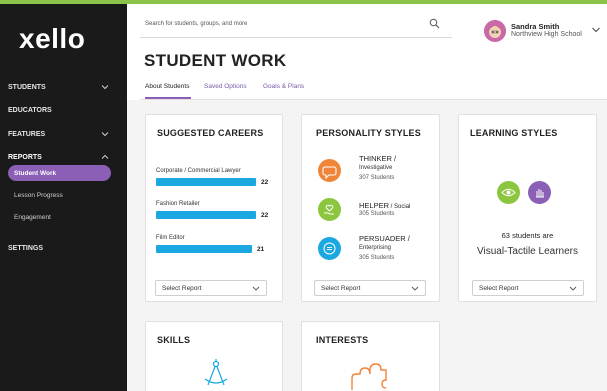 The width and height of the screenshot is (607, 391). Describe the element at coordinates (216, 372) in the screenshot. I see `compass-icon` at that location.